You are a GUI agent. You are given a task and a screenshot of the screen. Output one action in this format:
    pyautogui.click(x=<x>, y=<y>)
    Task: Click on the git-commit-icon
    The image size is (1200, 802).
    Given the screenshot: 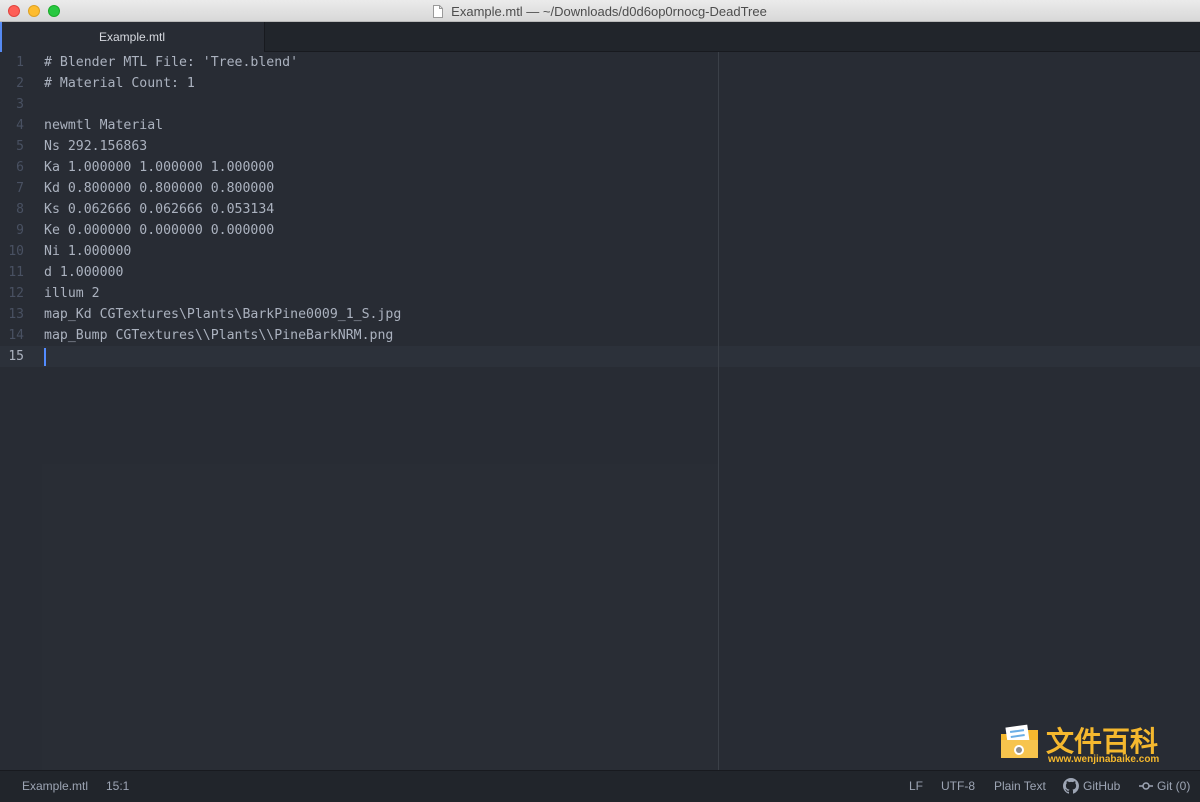 What is the action you would take?
    pyautogui.click(x=1146, y=786)
    